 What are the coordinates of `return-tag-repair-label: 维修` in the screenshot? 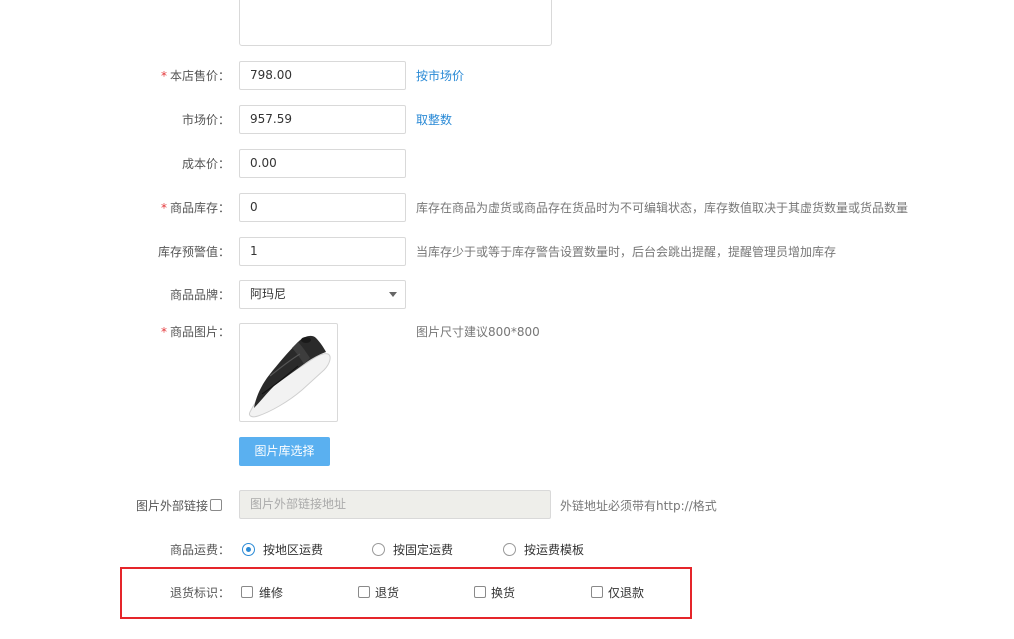 It's located at (271, 593).